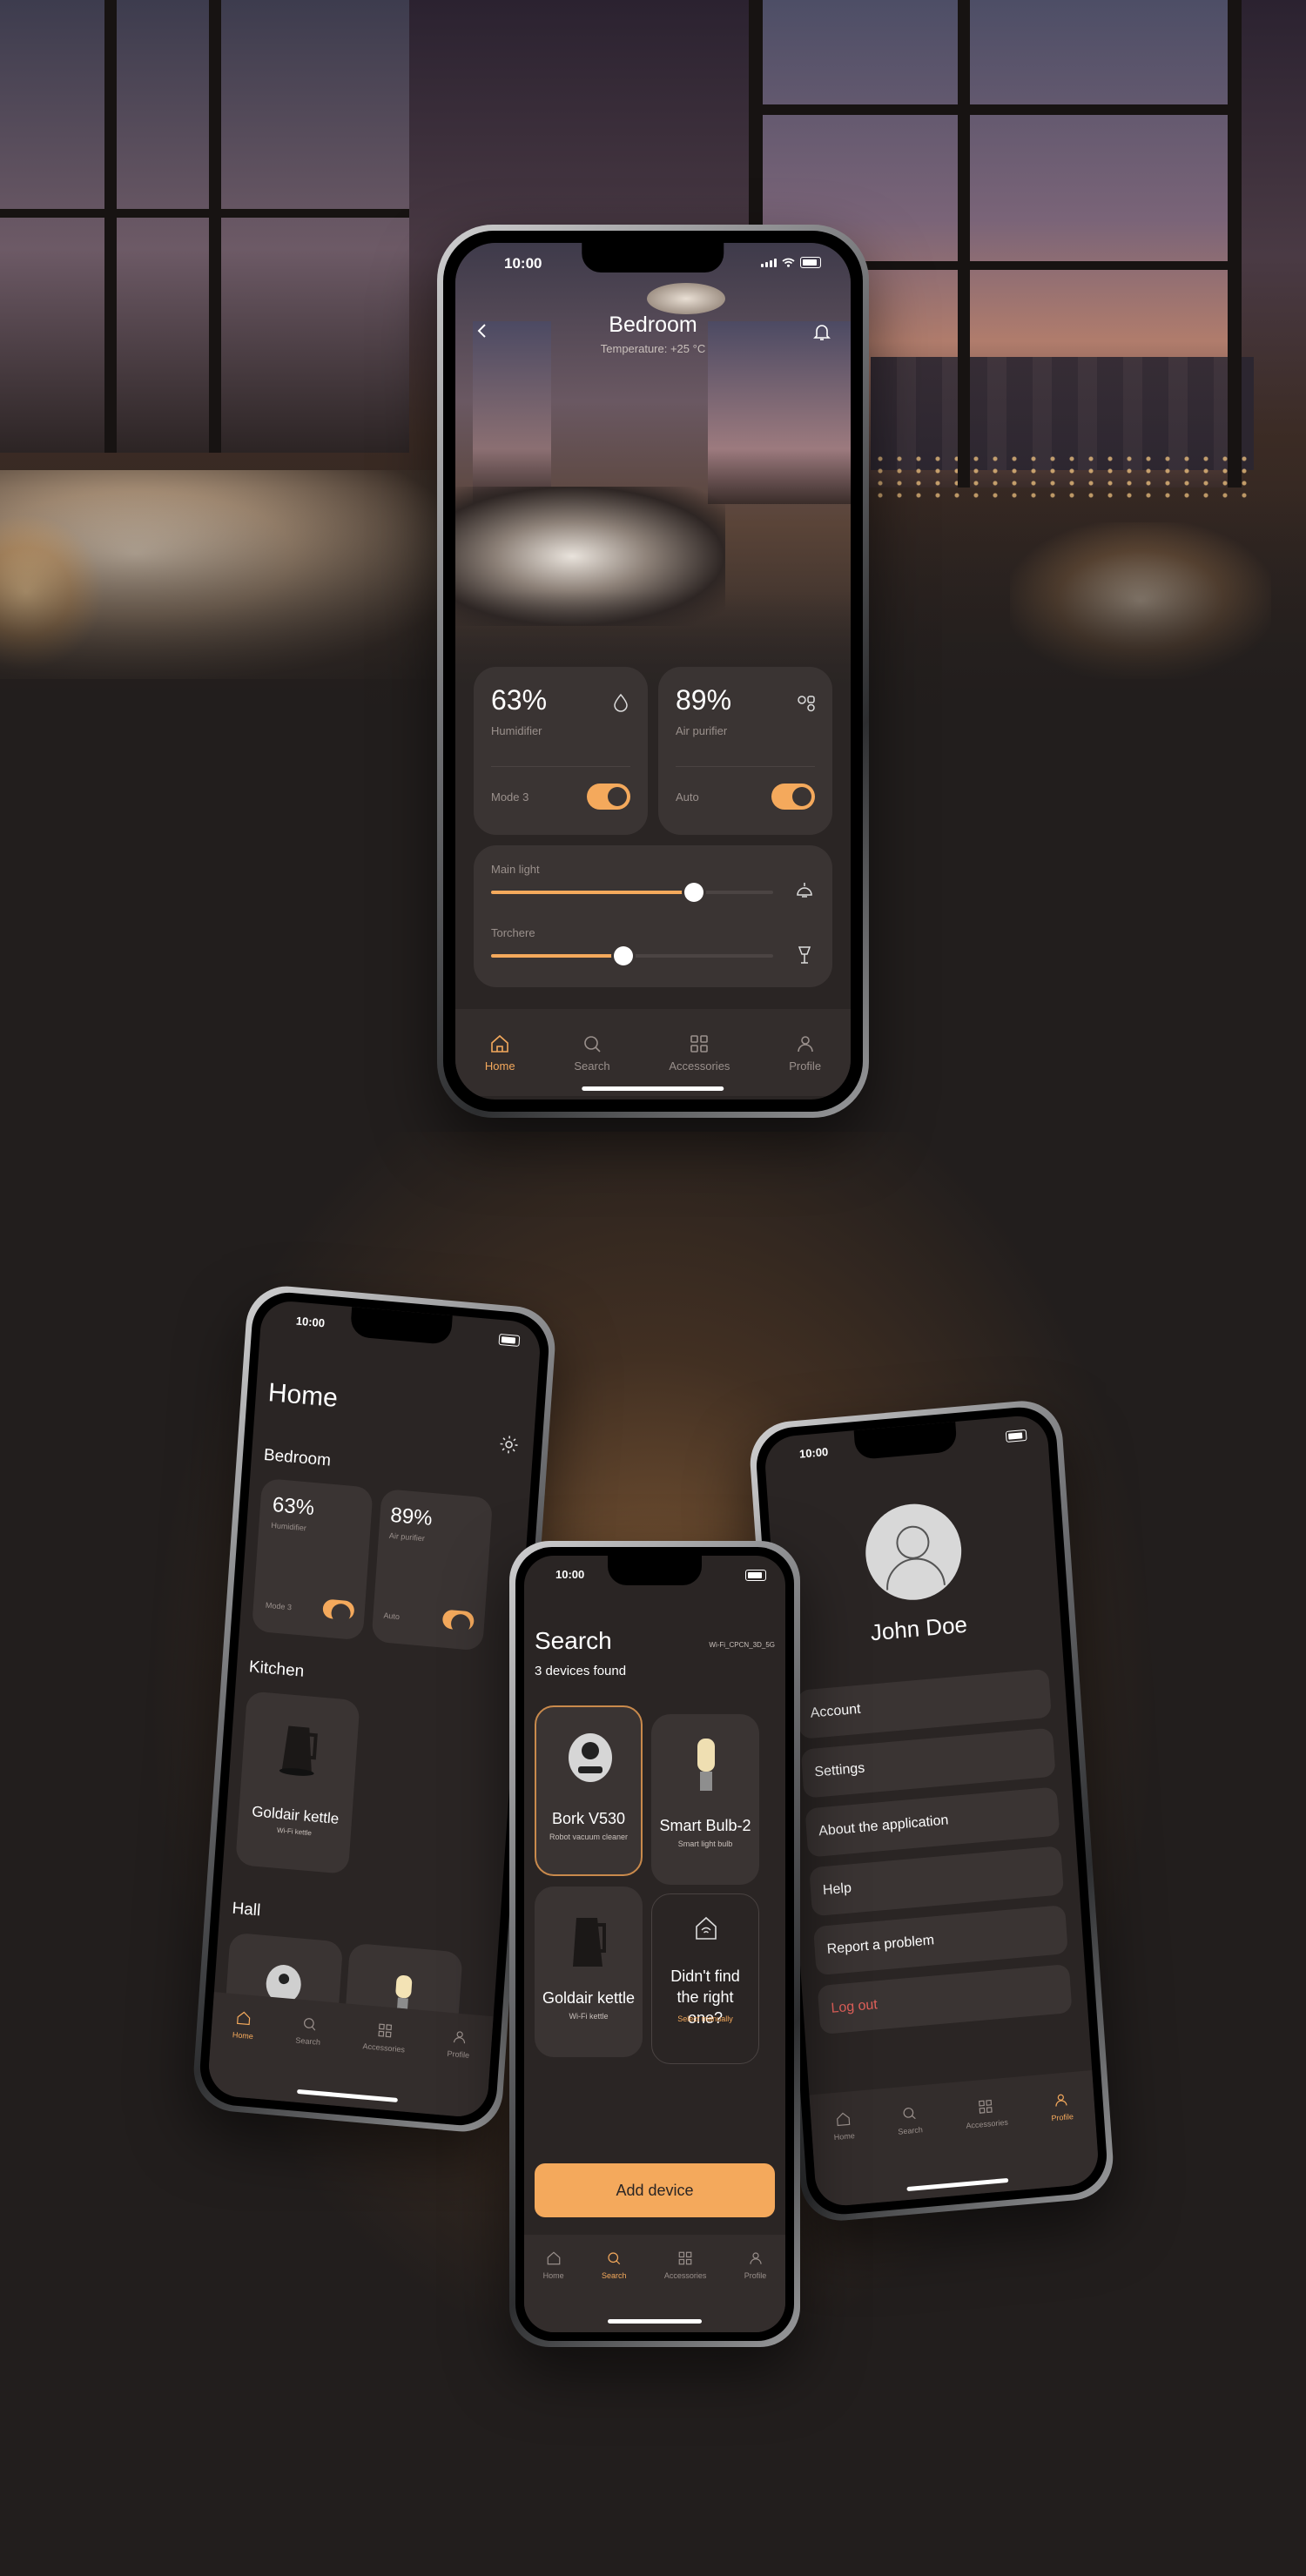 The height and width of the screenshot is (2576, 1306). I want to click on divider, so click(745, 766).